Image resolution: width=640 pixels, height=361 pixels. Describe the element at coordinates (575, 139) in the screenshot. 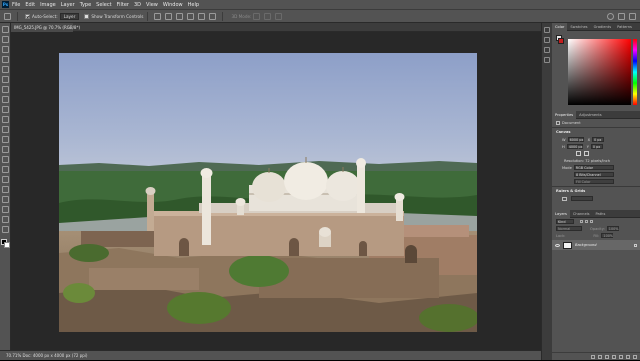

I see `width-field: 6000 px` at that location.